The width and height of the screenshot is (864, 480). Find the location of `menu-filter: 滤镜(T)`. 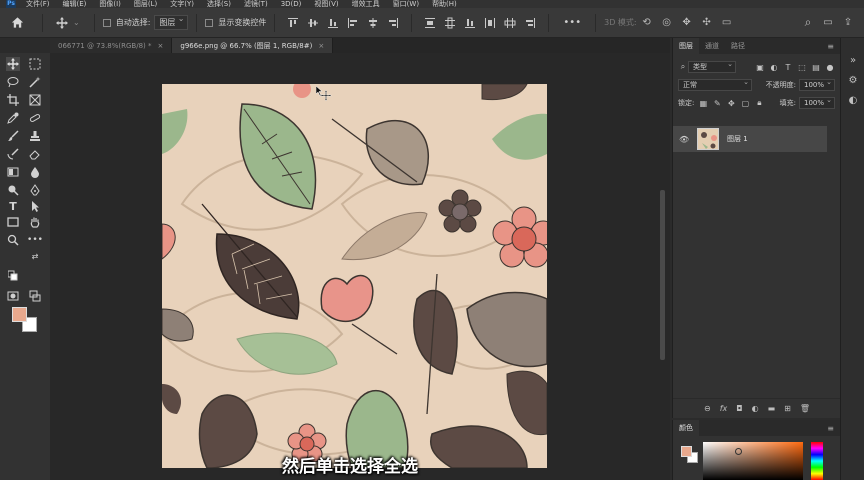

menu-filter: 滤镜(T) is located at coordinates (256, 4).